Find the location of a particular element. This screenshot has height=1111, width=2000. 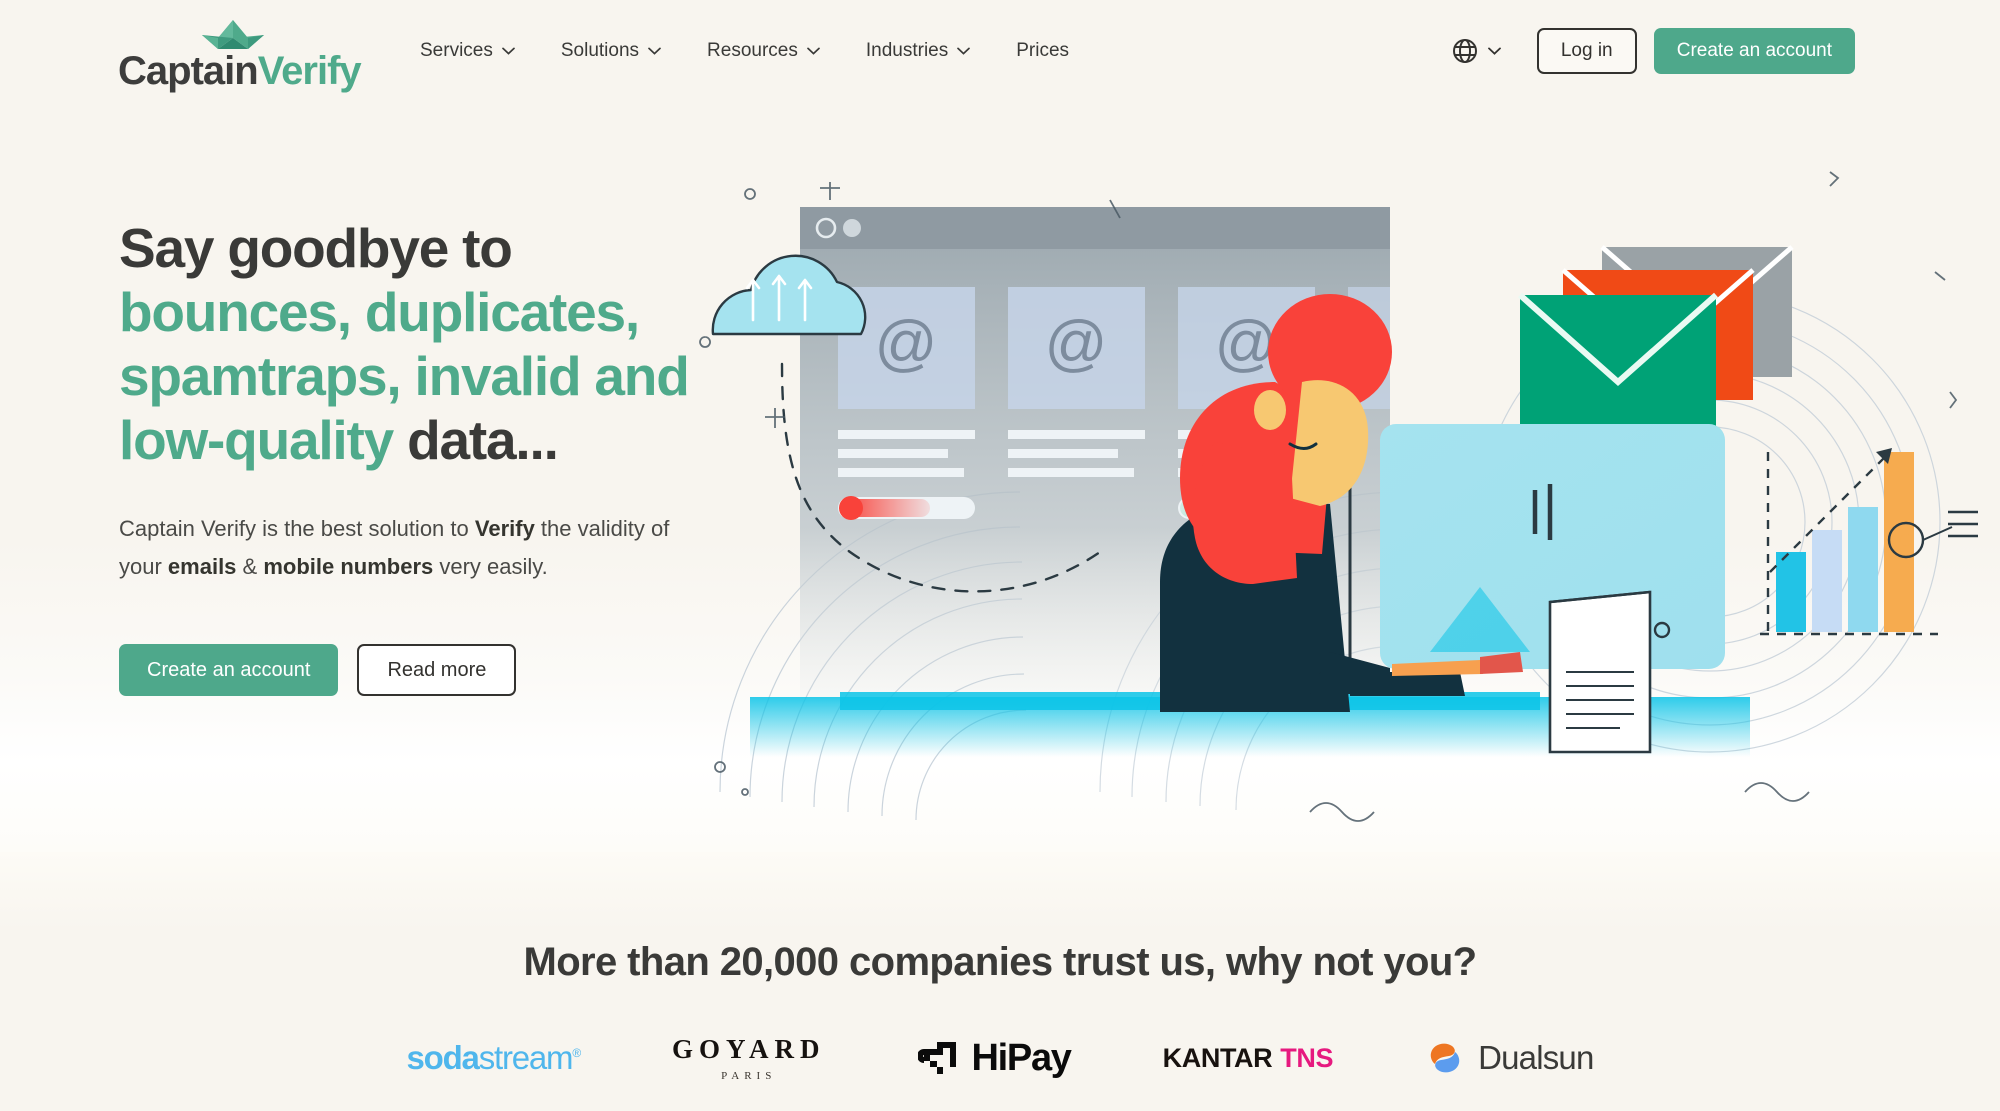

client-logo-sodastream: sodastream® is located at coordinates (493, 1058).